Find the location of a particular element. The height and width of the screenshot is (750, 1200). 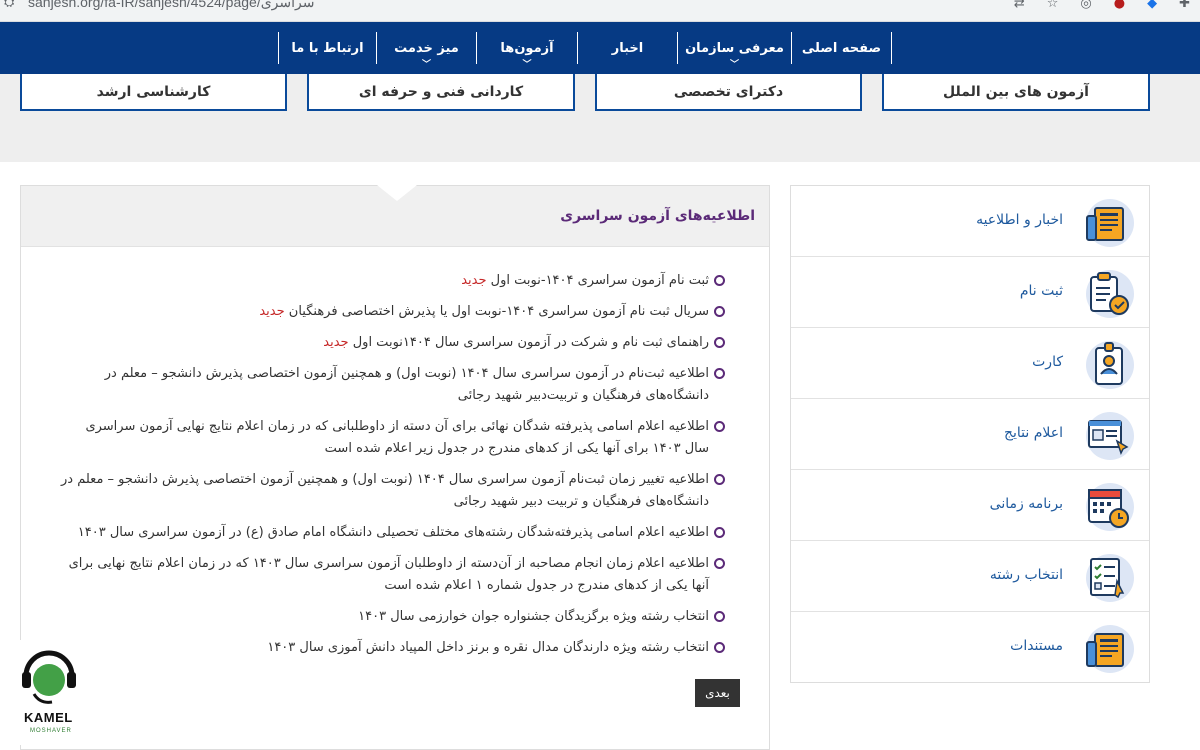

nav-item-label: صفحه اصلی is located at coordinates (841, 48).